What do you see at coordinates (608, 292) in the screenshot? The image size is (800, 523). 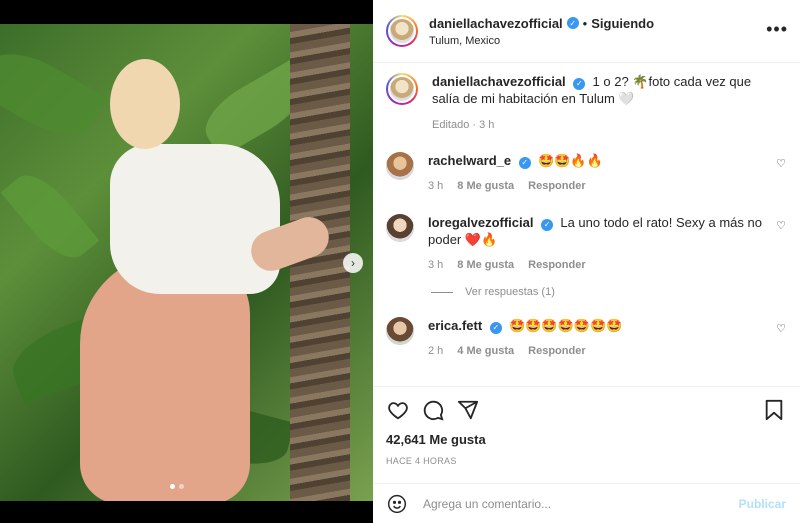 I see `view-replies-button: Ver respuestas (1)` at bounding box center [608, 292].